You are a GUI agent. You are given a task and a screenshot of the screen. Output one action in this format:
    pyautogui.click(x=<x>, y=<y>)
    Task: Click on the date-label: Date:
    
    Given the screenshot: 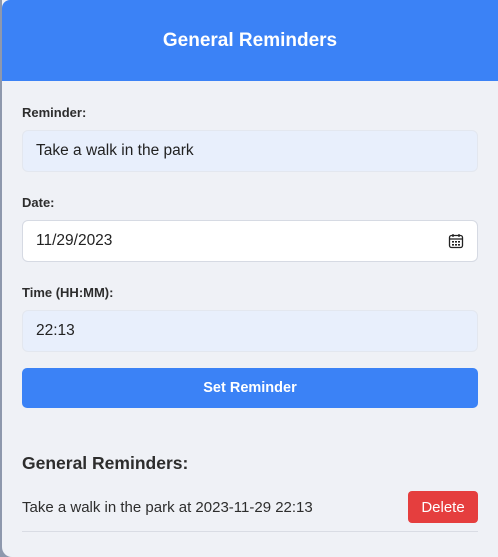 What is the action you would take?
    pyautogui.click(x=38, y=202)
    